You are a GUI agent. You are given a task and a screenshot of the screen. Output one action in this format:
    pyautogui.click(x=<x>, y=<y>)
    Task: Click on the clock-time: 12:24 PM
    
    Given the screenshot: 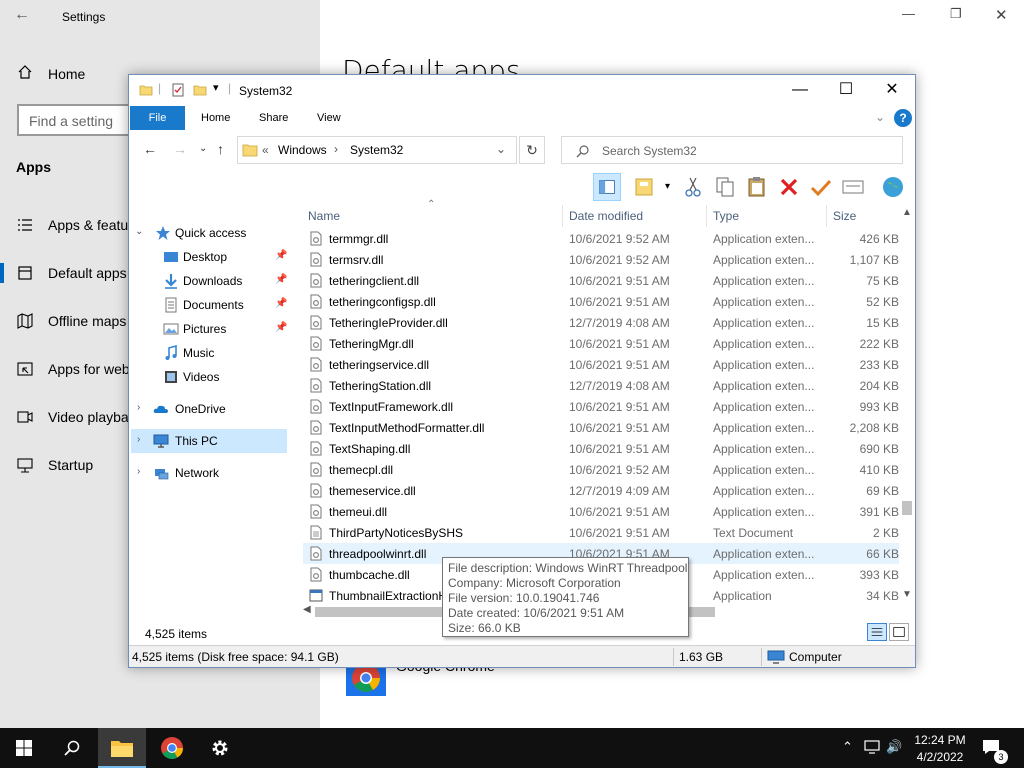 What is the action you would take?
    pyautogui.click(x=940, y=740)
    